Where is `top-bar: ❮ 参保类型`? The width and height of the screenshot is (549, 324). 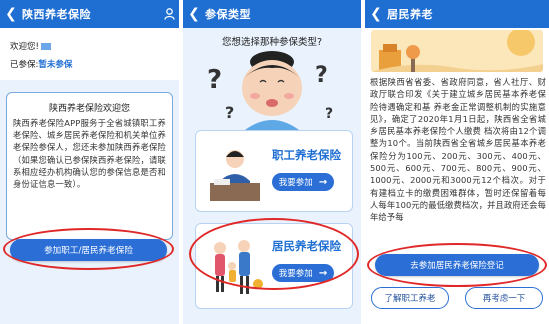 top-bar: ❮ 参保类型 is located at coordinates (272, 14).